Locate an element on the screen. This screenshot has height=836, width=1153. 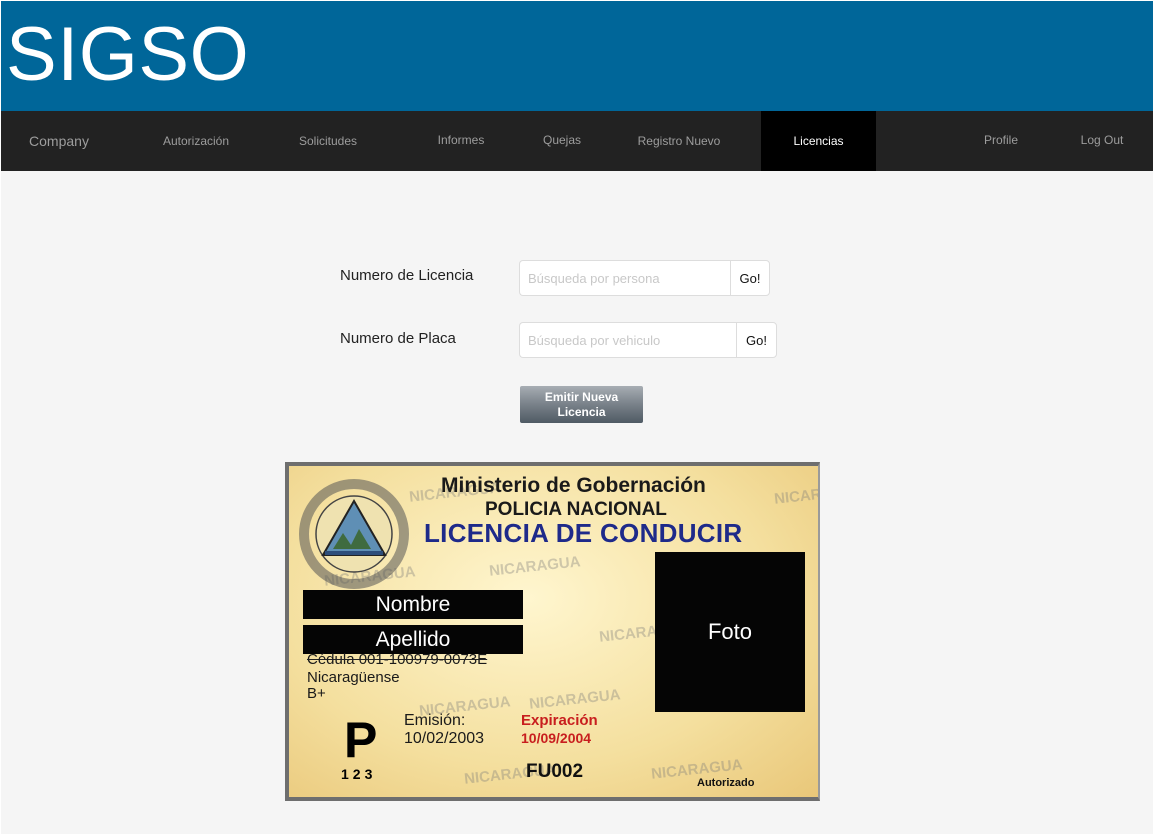
card-blood-type: B+ is located at coordinates (316, 693).